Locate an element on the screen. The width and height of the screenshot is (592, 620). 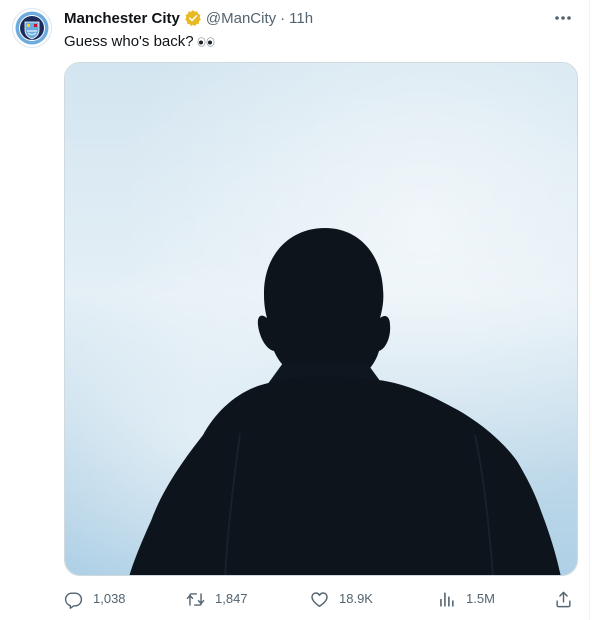
tweet-actions: 1,038 1,847 18.9K 1.5M is located at coordinates (321, 599).